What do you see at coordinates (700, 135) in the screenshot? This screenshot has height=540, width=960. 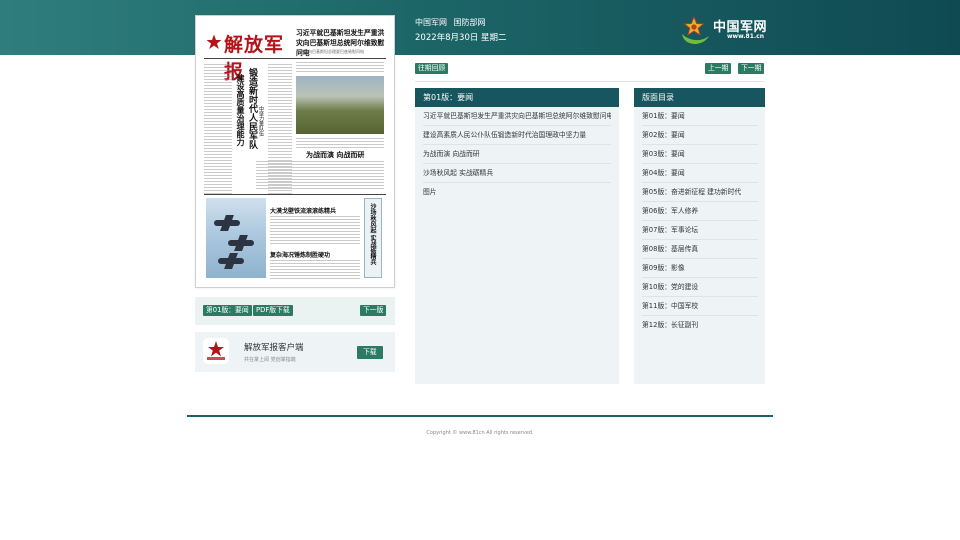 I see `page-link: 第02版：要闻` at bounding box center [700, 135].